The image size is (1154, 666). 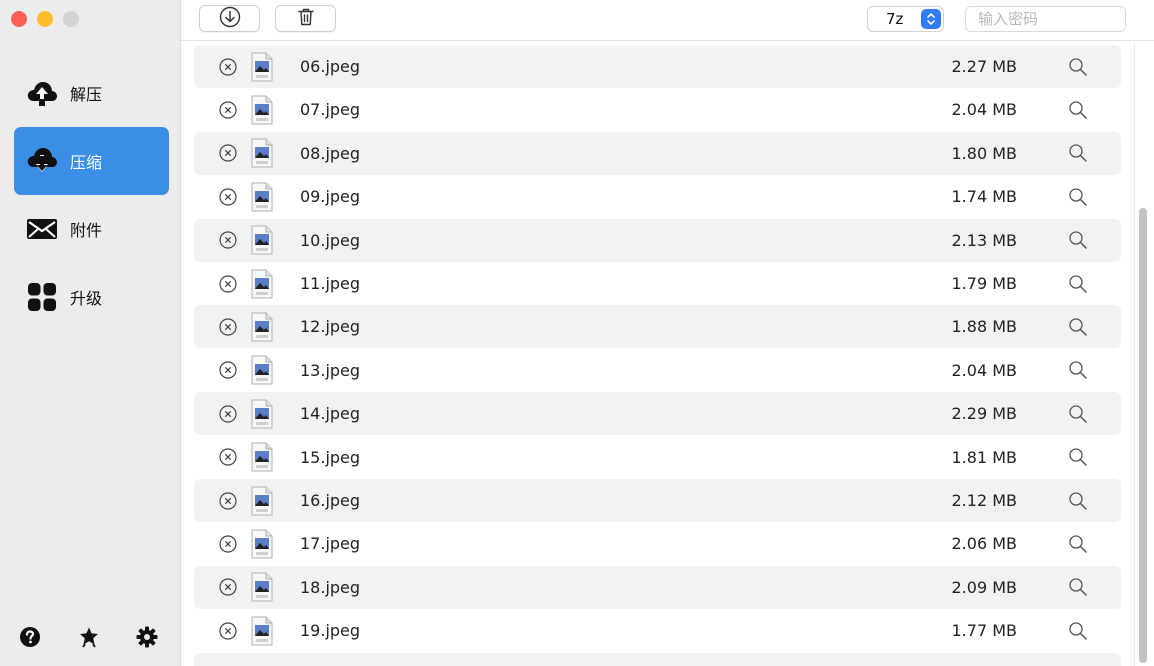 What do you see at coordinates (86, 94) in the screenshot?
I see `sidebar-item-label: 解压` at bounding box center [86, 94].